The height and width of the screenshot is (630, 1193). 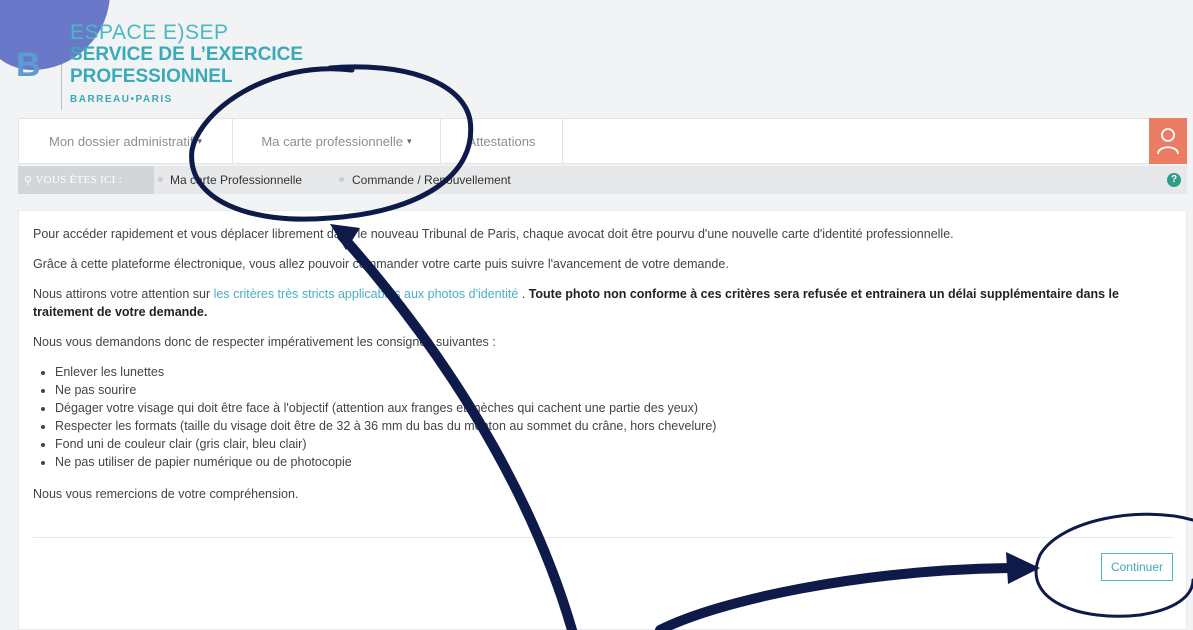 What do you see at coordinates (1174, 180) in the screenshot?
I see `help-icon: ?` at bounding box center [1174, 180].